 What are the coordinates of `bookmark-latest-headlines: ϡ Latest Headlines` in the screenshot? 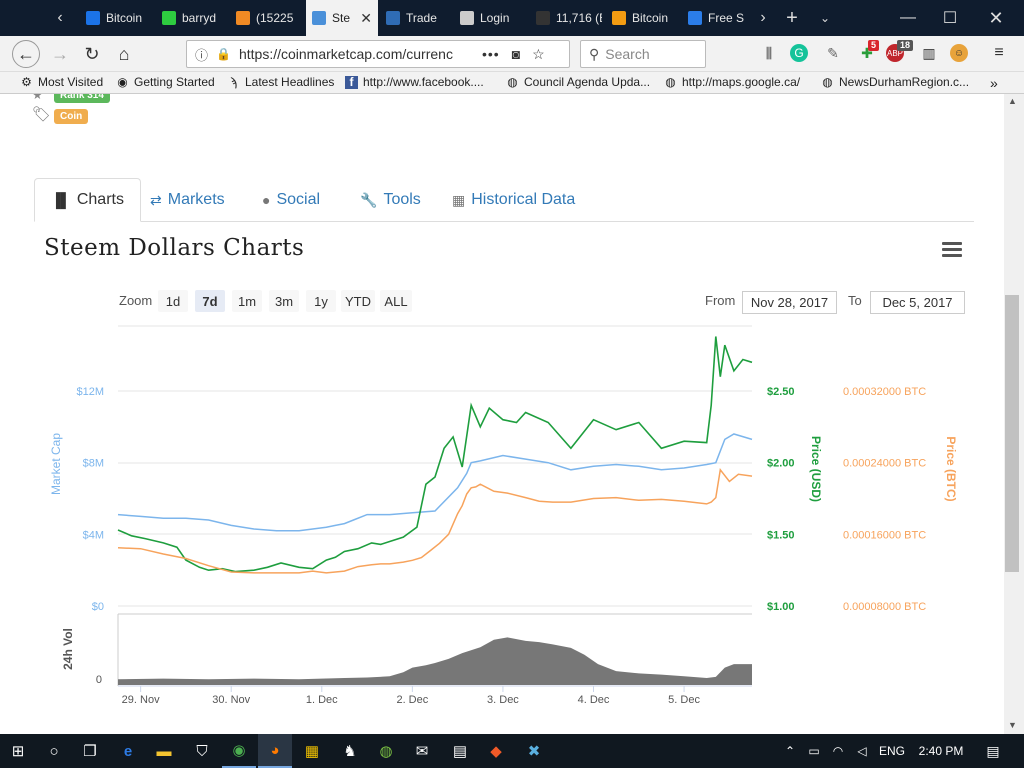 It's located at (280, 82).